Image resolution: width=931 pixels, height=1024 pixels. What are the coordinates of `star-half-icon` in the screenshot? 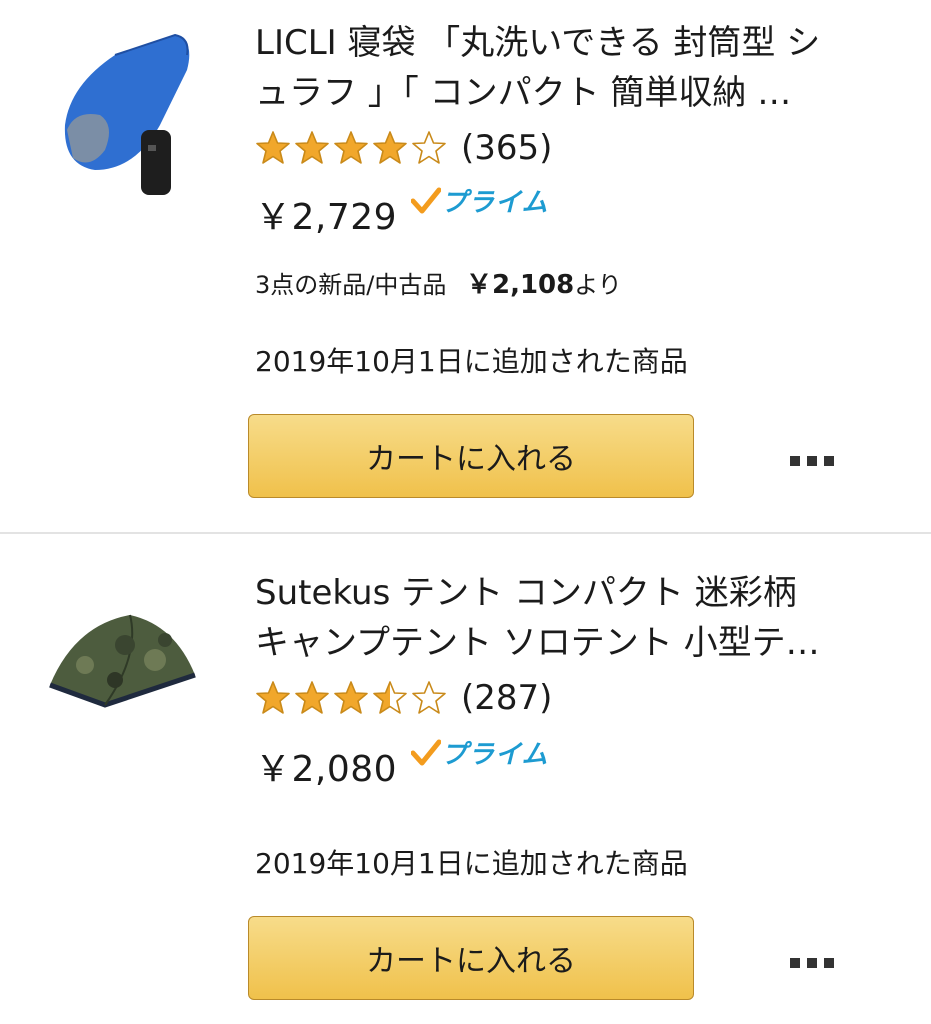 It's located at (390, 697).